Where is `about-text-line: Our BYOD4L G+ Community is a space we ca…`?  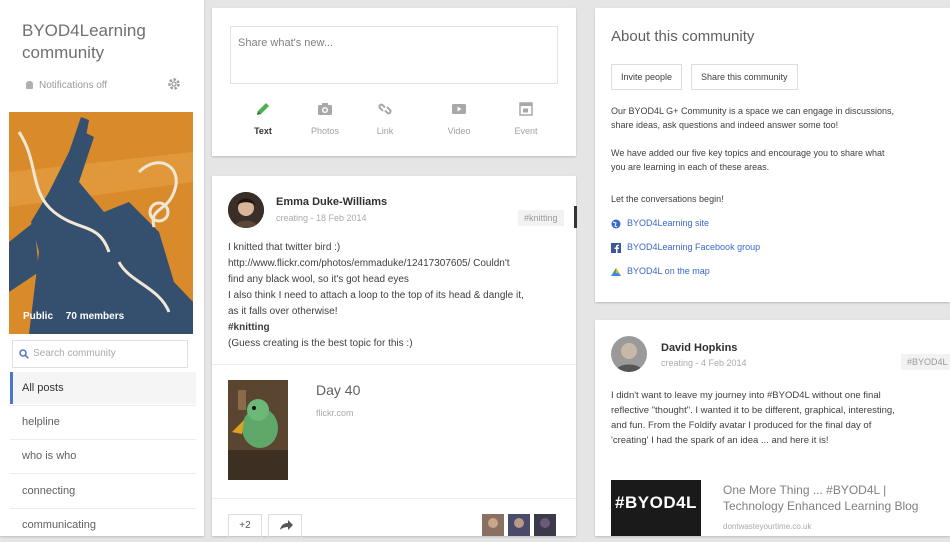 about-text-line: Our BYOD4L G+ Community is a space we ca… is located at coordinates (753, 111).